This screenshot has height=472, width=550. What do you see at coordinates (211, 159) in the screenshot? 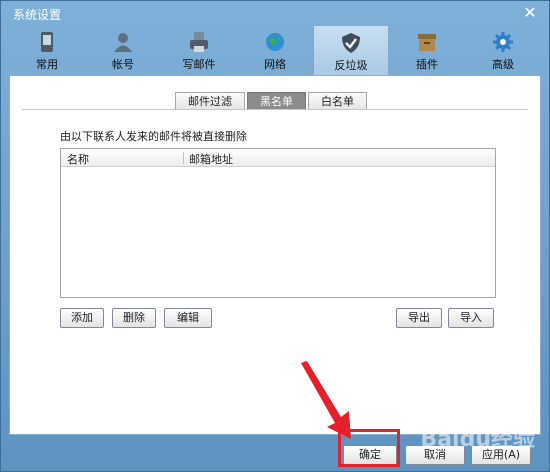
I see `column-header-email: 邮箱地址` at bounding box center [211, 159].